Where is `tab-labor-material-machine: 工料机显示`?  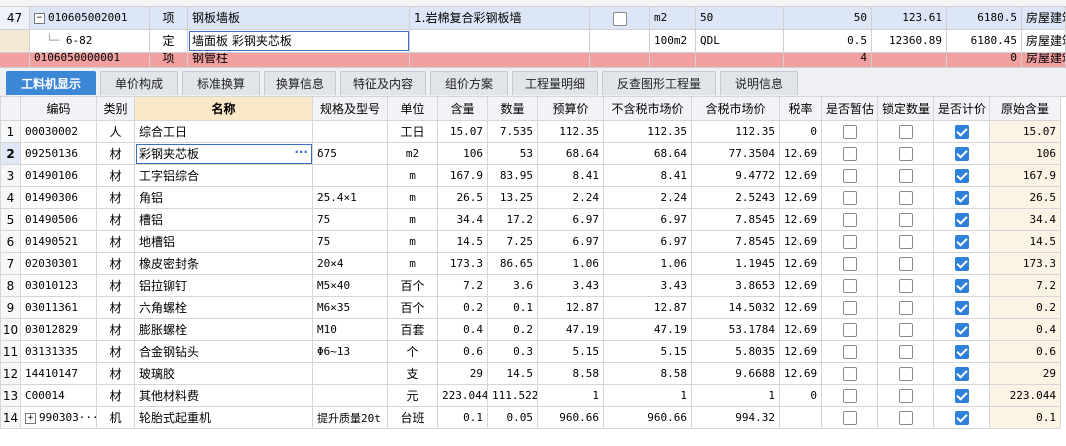
tab-labor-material-machine: 工料机显示 is located at coordinates (51, 83).